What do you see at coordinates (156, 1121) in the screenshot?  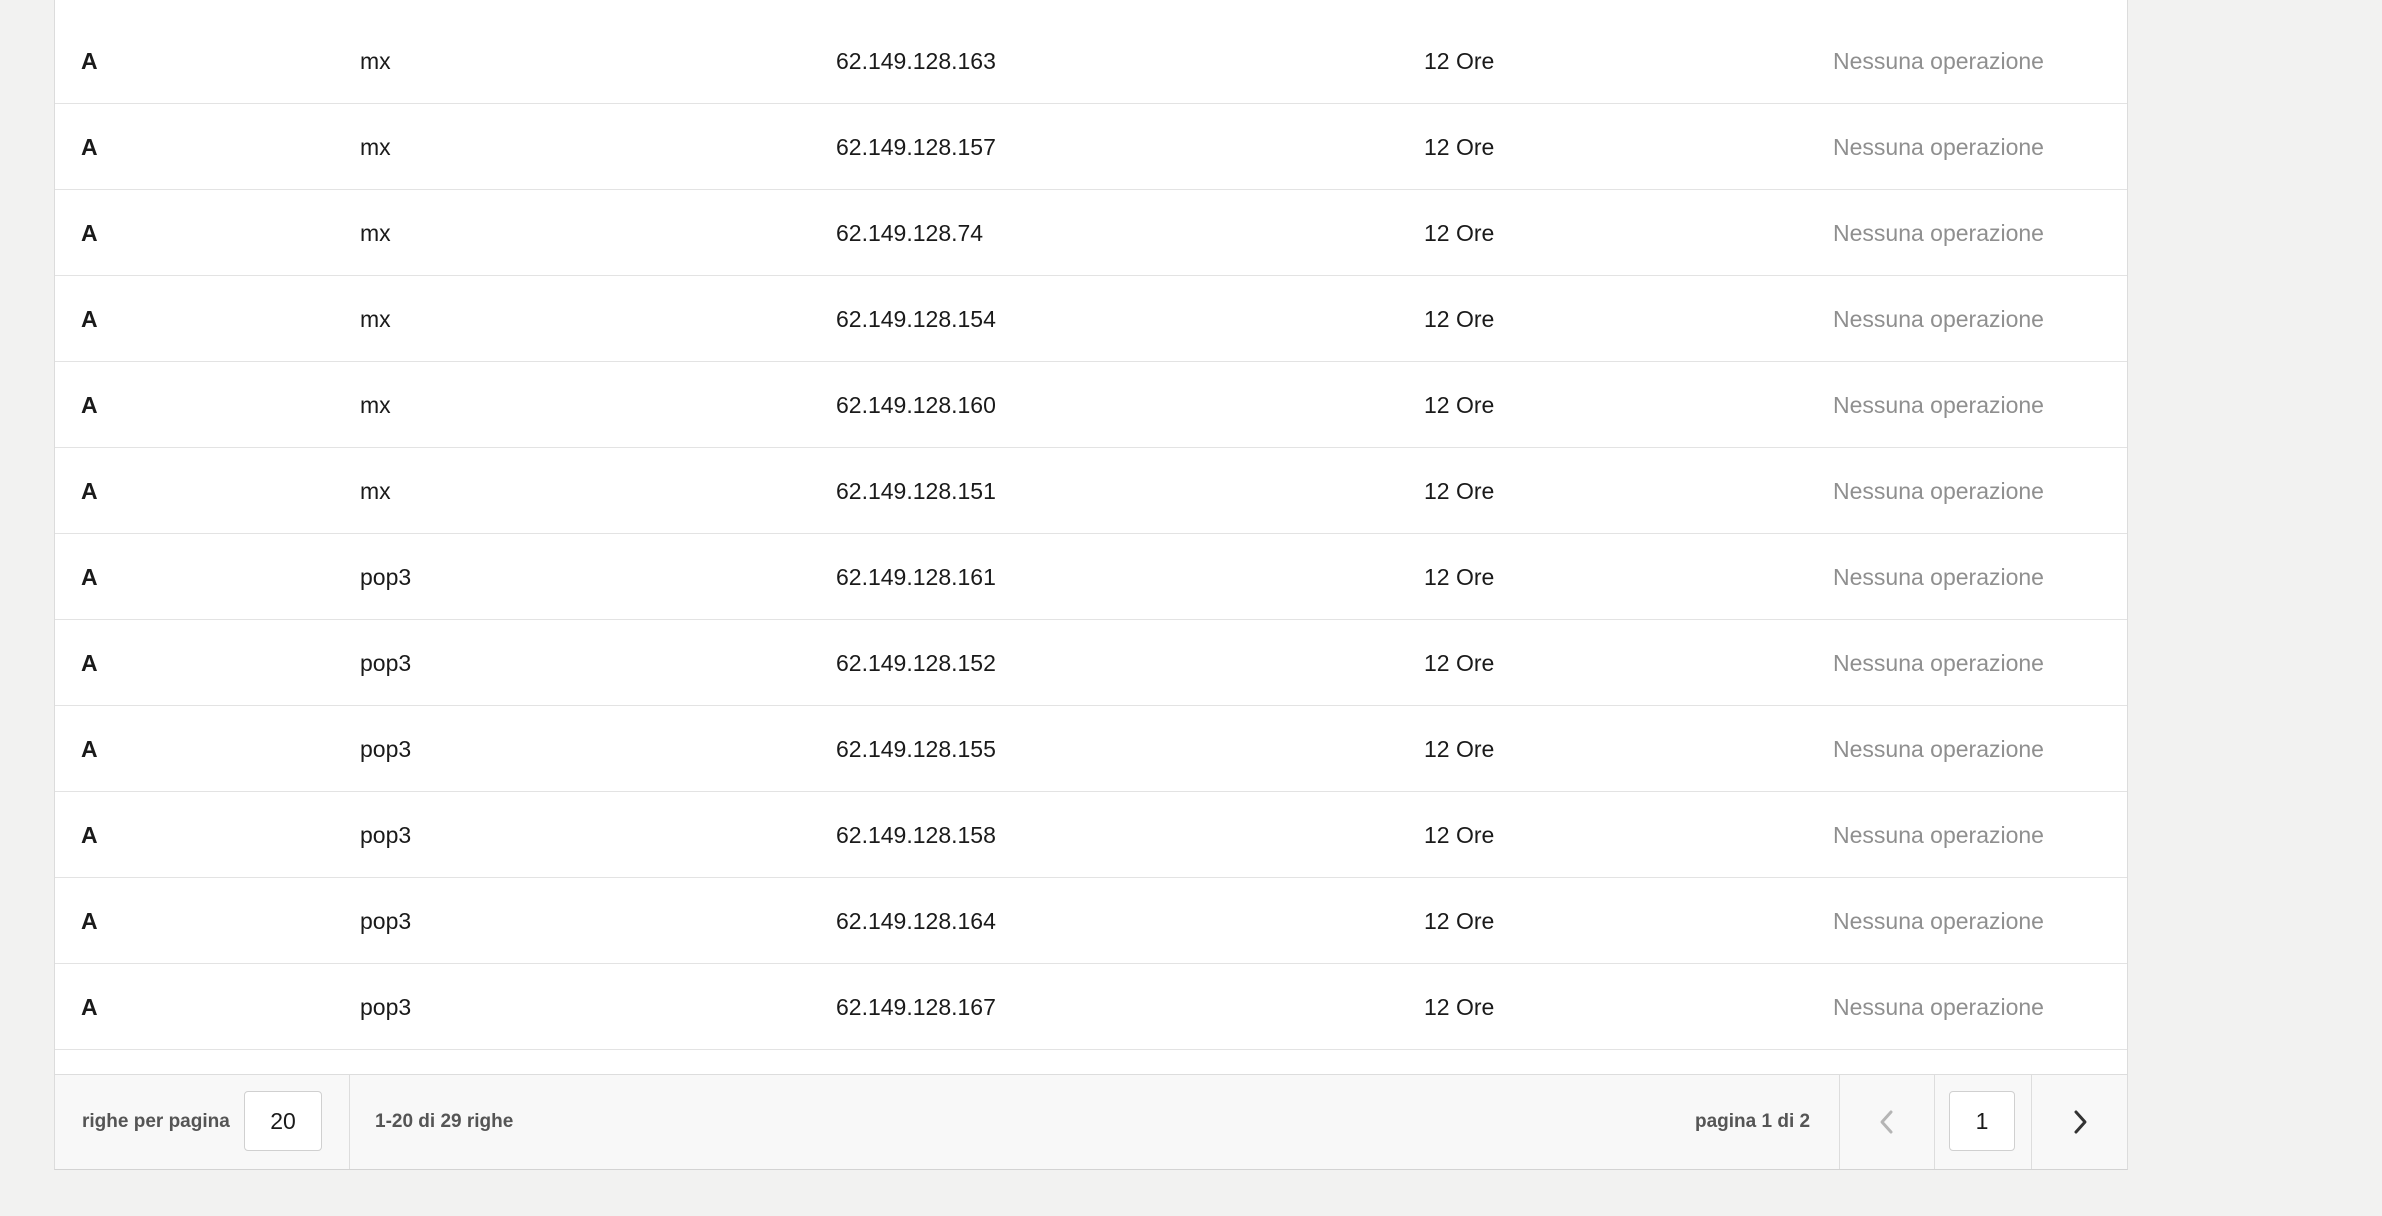 I see `rows-per-page-label: righe per pagina` at bounding box center [156, 1121].